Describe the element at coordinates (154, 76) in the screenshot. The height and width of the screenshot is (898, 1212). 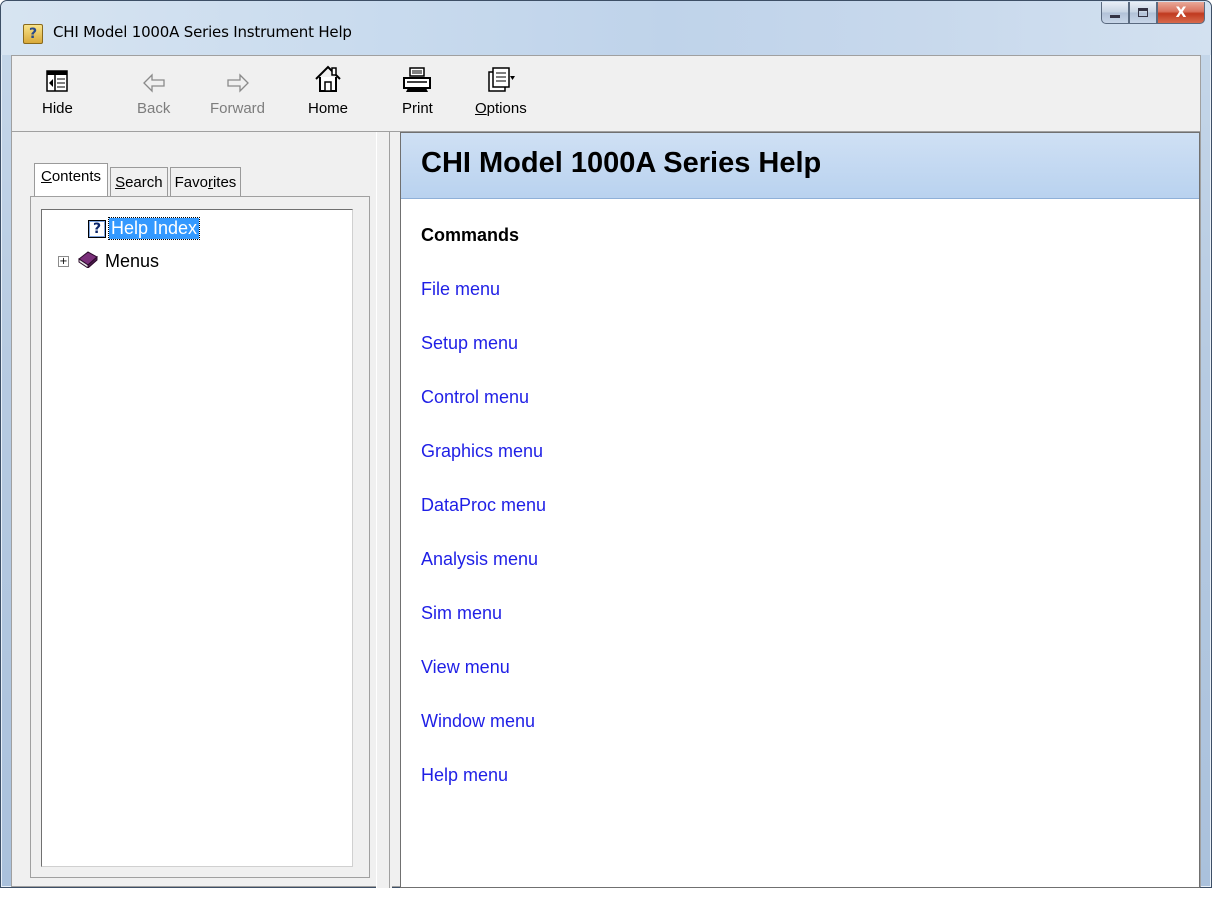
I see `back-arrow-icon` at that location.